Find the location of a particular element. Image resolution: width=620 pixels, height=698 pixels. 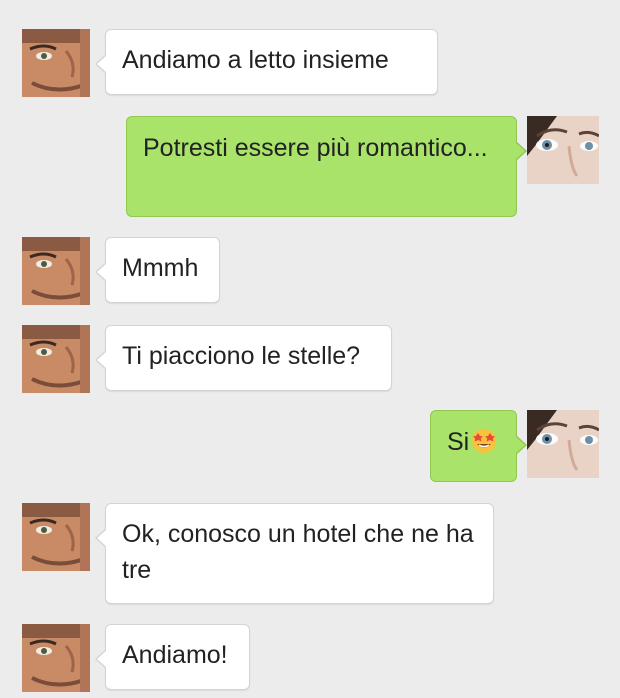

message-bubble-outgoing: Si is located at coordinates (478, 446).